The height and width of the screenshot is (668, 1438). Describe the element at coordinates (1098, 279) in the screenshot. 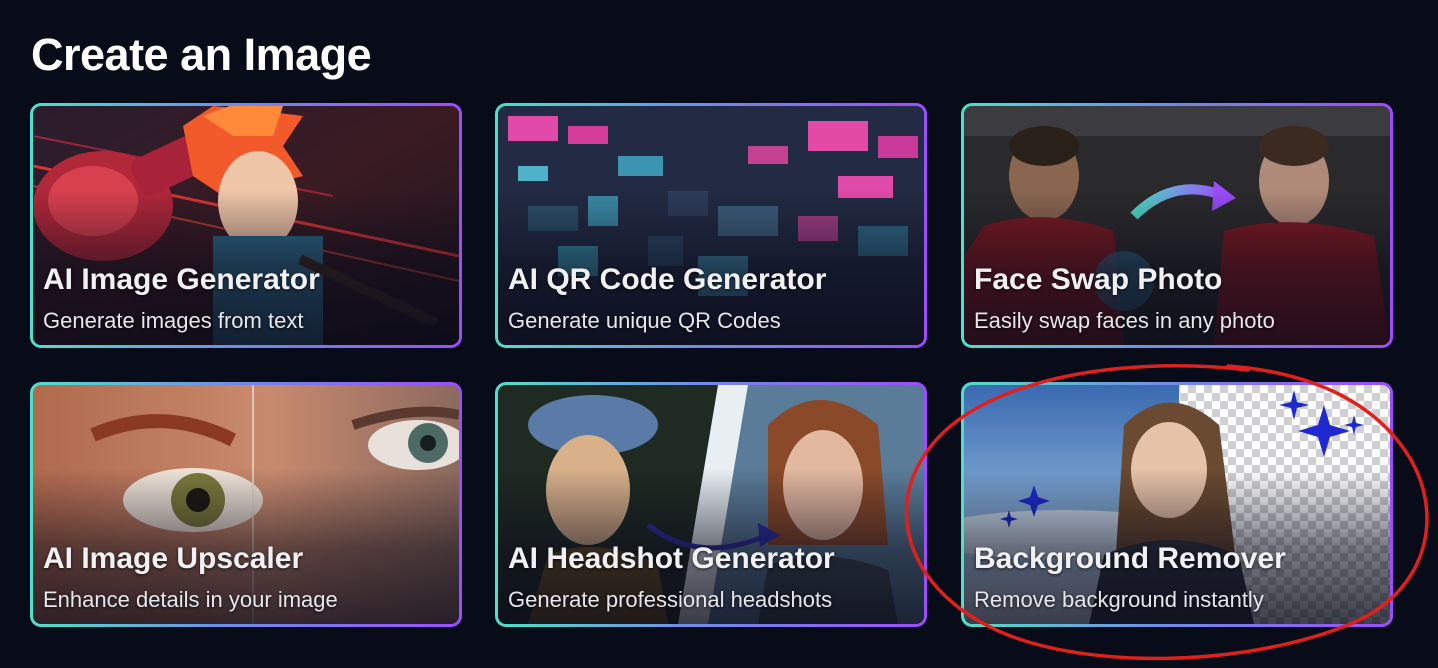

I see `card-title: Face Swap Photo` at that location.